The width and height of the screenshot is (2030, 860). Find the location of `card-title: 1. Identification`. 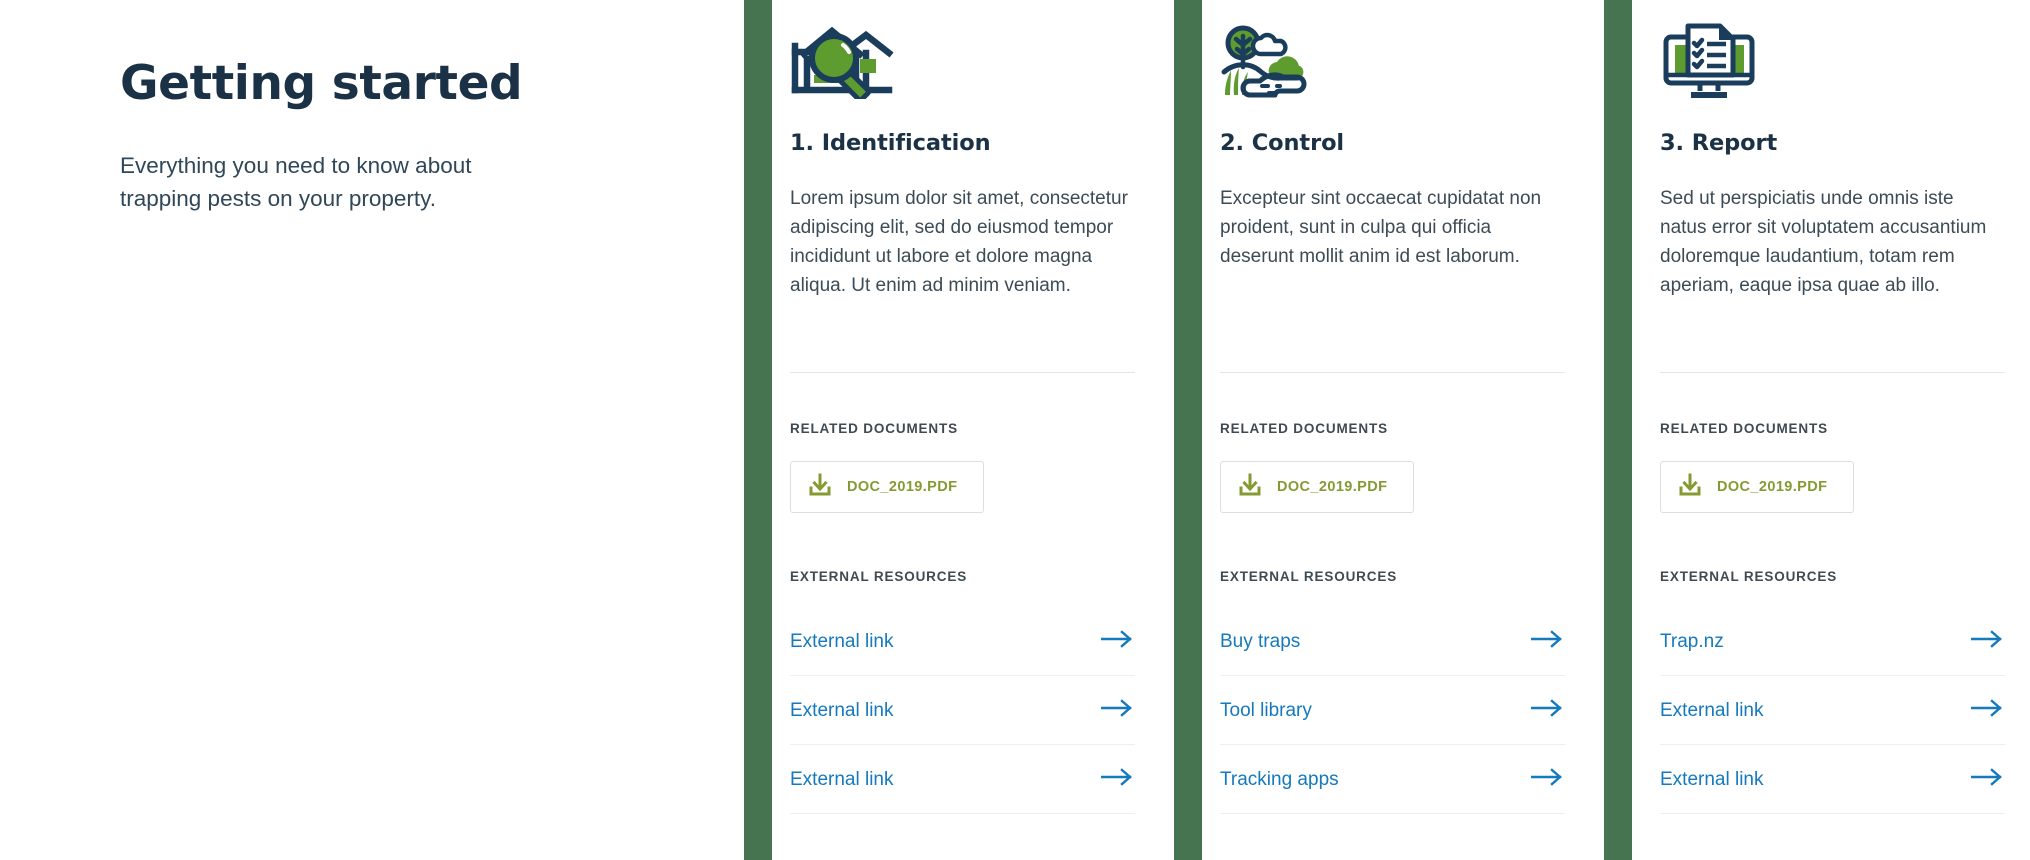

card-title: 1. Identification is located at coordinates (890, 143).